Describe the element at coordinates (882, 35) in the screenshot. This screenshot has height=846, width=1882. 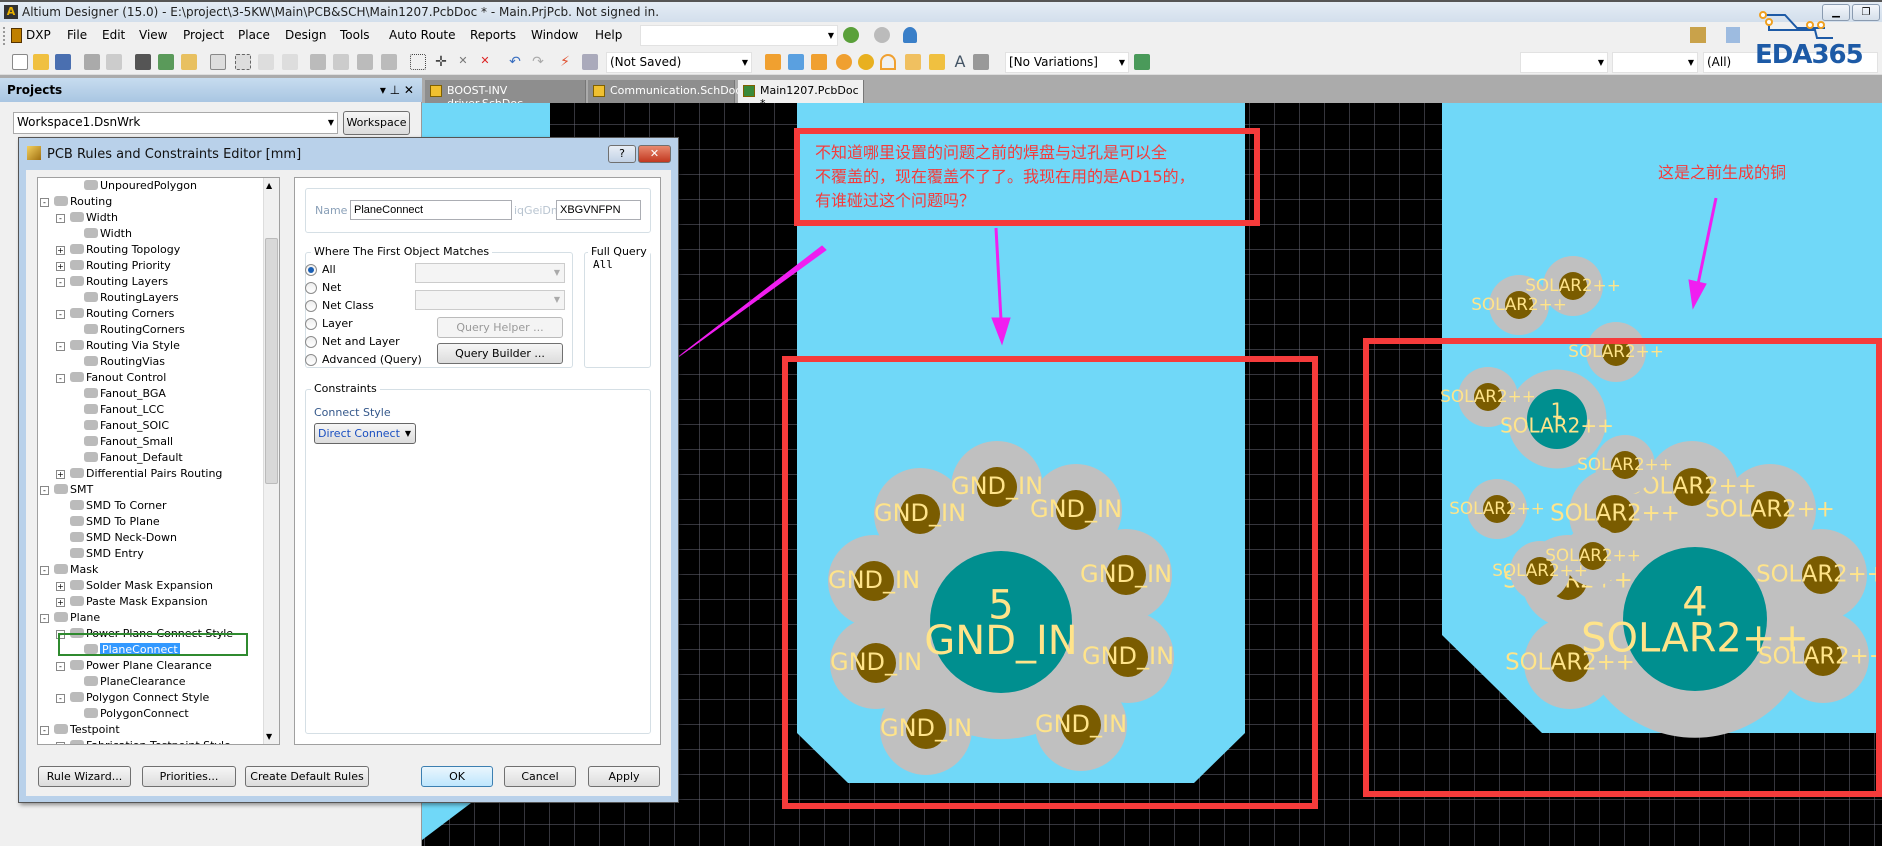
I see `forward-icon` at that location.